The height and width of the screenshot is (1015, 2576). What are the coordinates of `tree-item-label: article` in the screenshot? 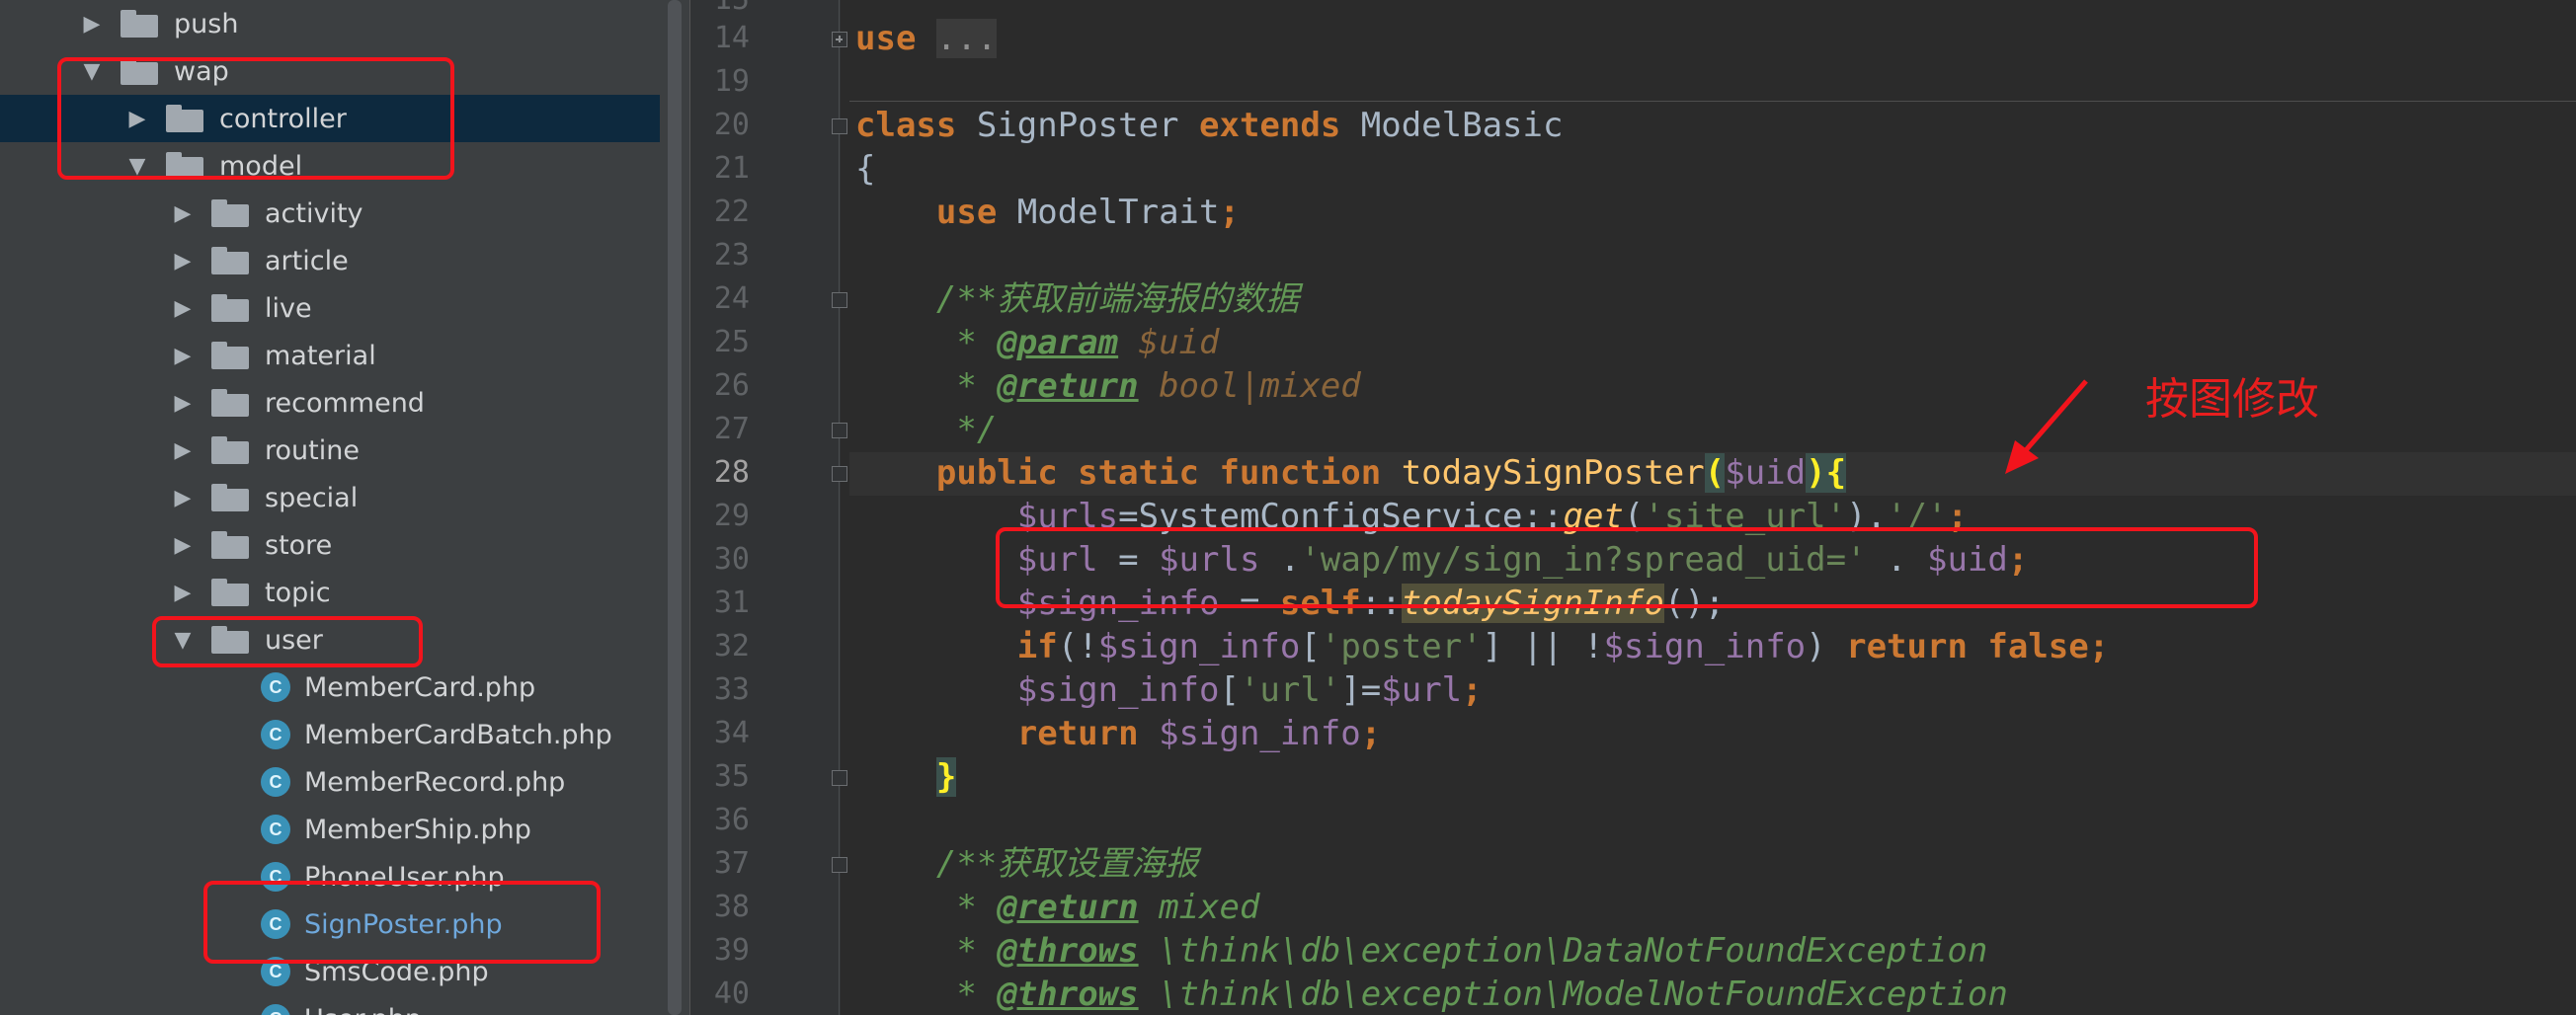 It's located at (307, 260).